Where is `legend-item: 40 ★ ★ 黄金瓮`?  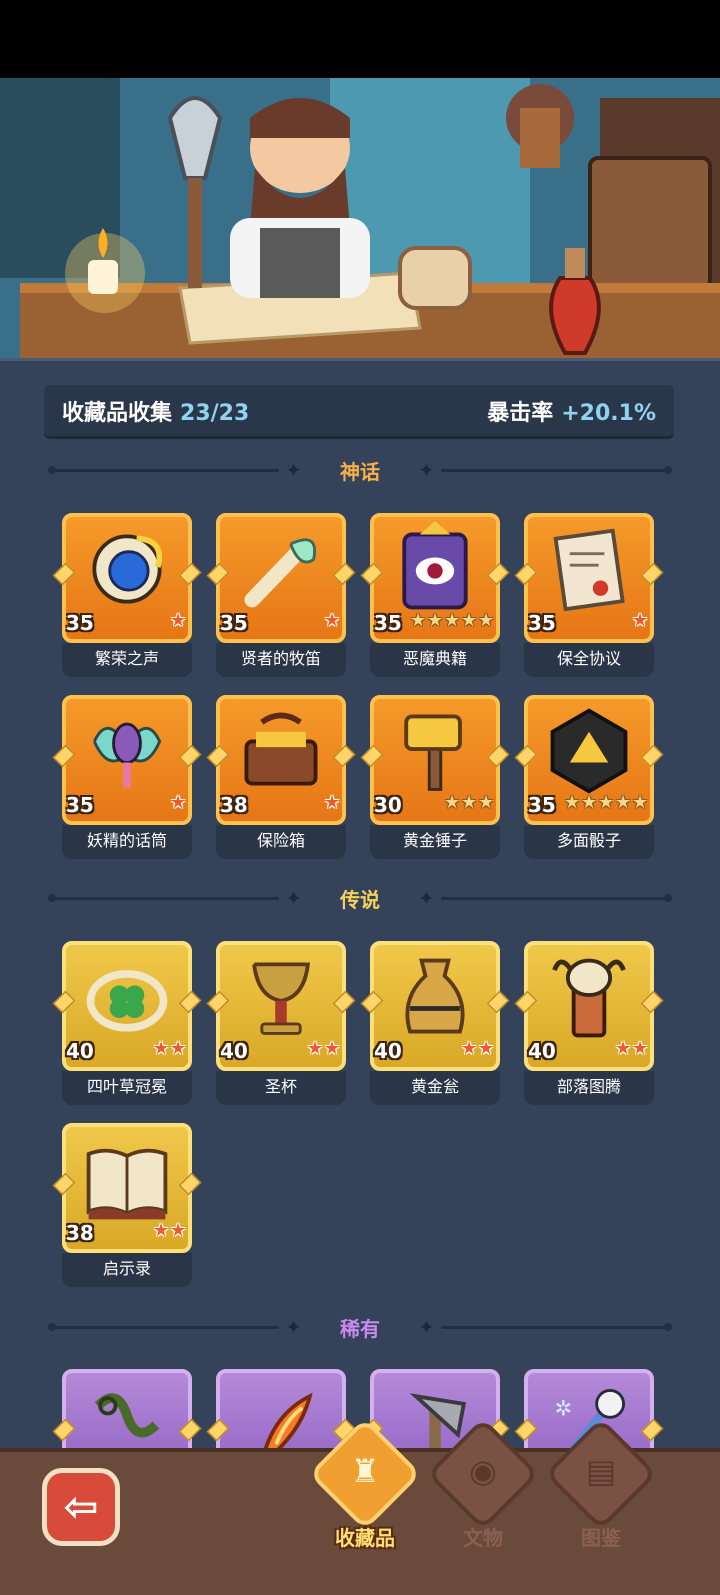 legend-item: 40 ★ ★ 黄金瓮 is located at coordinates (435, 1023).